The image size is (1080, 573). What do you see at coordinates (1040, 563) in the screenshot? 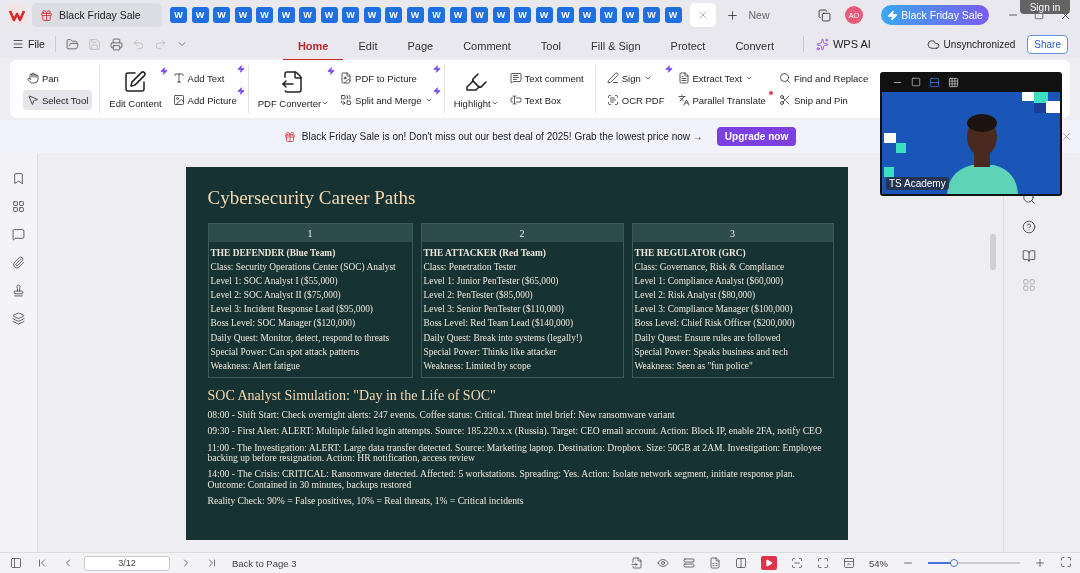
I see `zoom-in-icon` at bounding box center [1040, 563].